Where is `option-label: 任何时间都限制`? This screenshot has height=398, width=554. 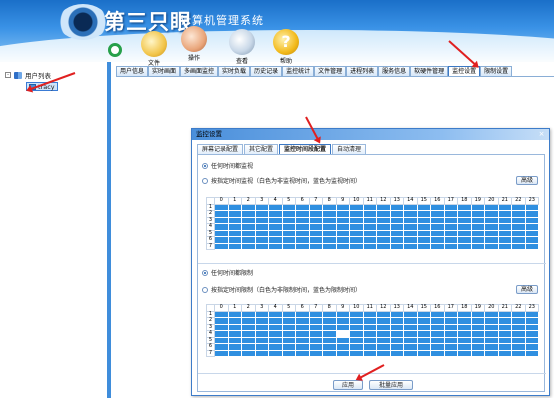 option-label: 任何时间都限制 is located at coordinates (232, 273).